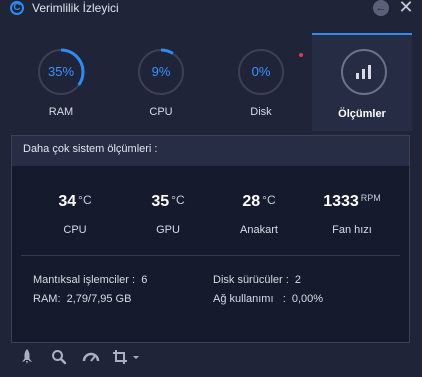  Describe the element at coordinates (17, 8) in the screenshot. I see `app-logo-icon: C` at that location.